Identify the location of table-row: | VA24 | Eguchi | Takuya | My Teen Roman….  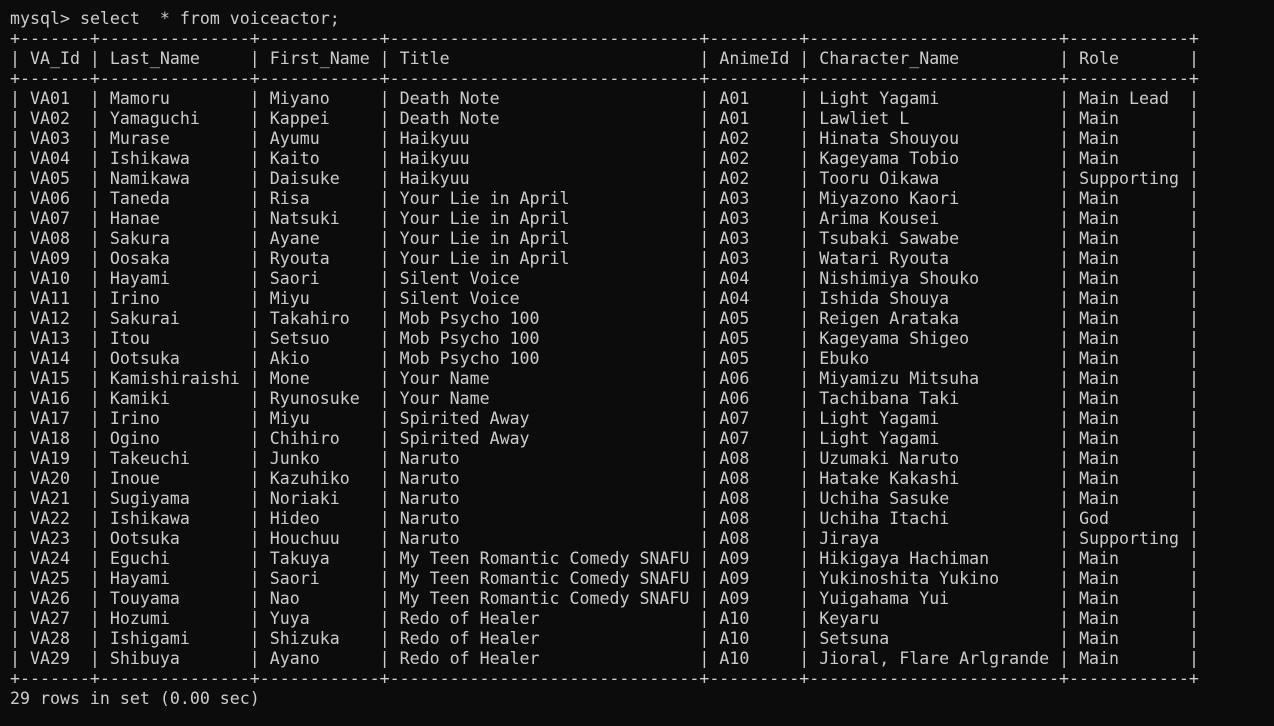
(604, 558).